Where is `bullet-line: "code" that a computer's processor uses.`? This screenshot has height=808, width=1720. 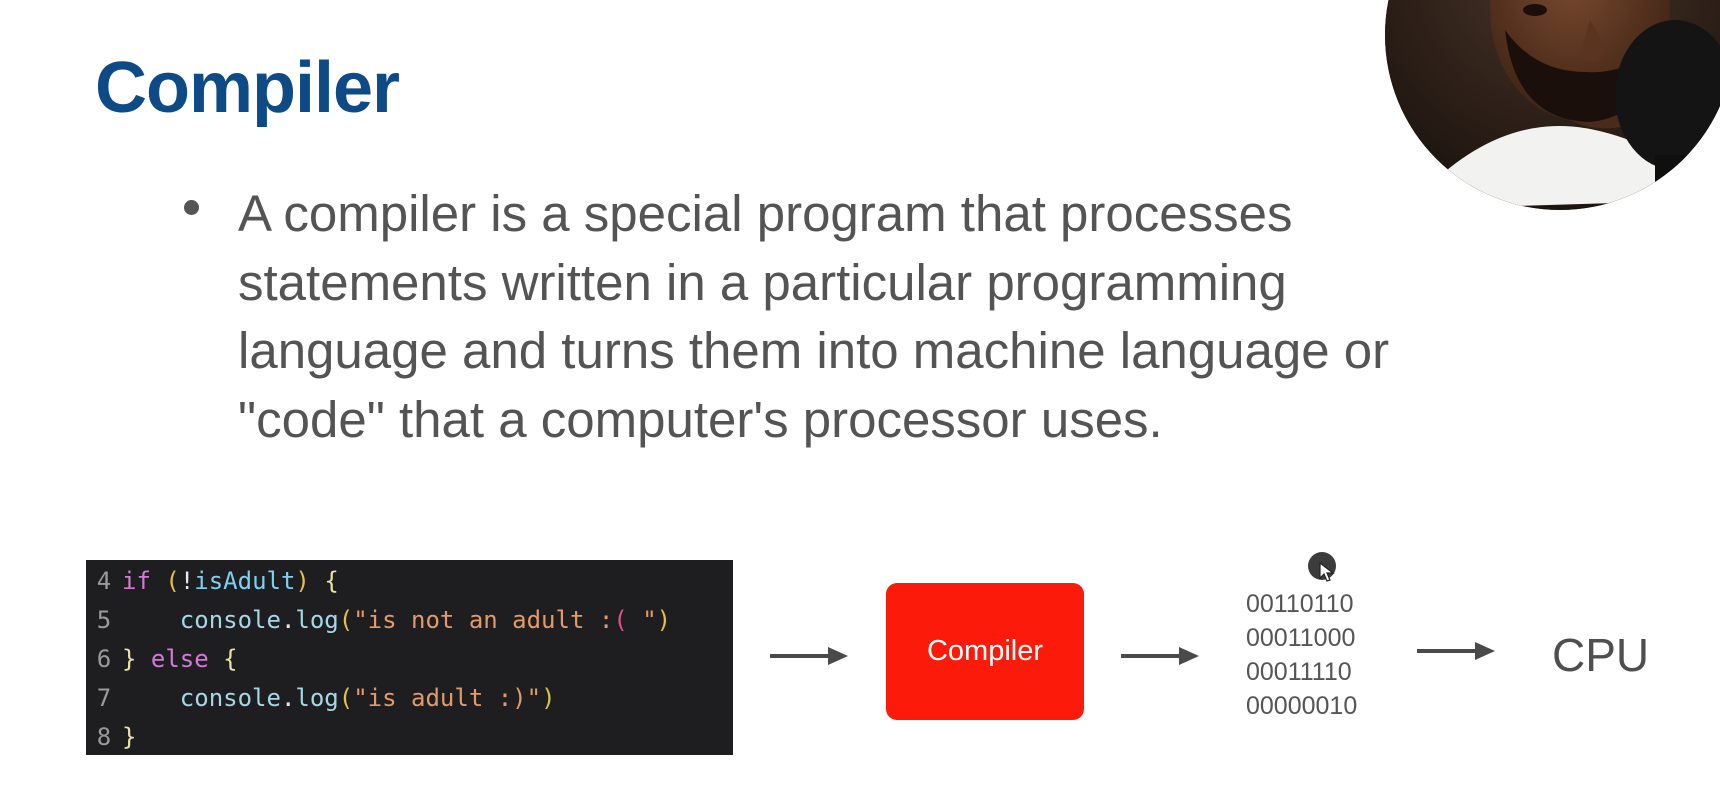
bullet-line: "code" that a computer's processor uses. is located at coordinates (700, 419).